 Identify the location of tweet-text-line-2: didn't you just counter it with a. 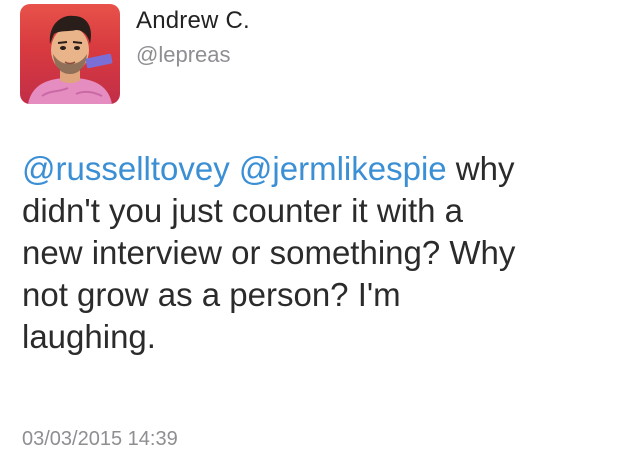
(243, 210).